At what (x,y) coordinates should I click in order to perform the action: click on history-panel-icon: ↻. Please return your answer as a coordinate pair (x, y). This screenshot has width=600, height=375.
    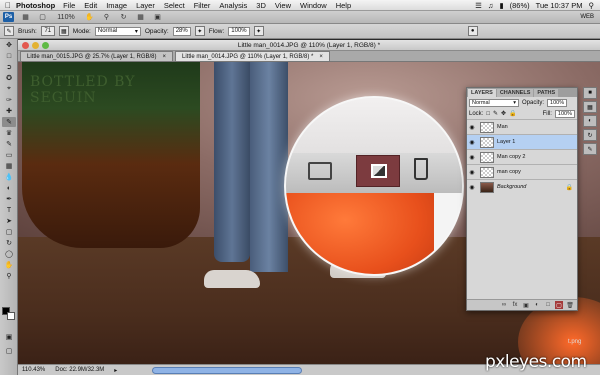
    Looking at the image, I should click on (590, 135).